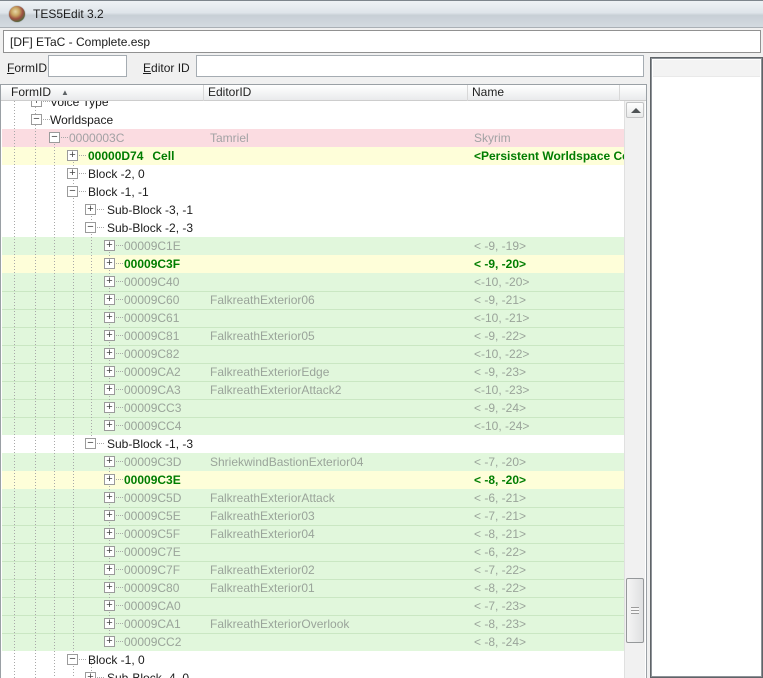 The image size is (763, 678). Describe the element at coordinates (706, 367) in the screenshot. I see `record-view-panel` at that location.